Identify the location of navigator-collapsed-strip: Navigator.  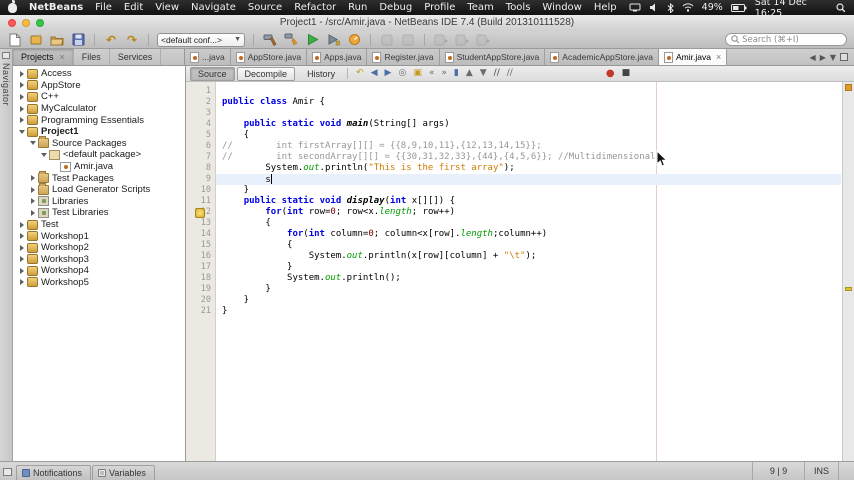
(6, 255).